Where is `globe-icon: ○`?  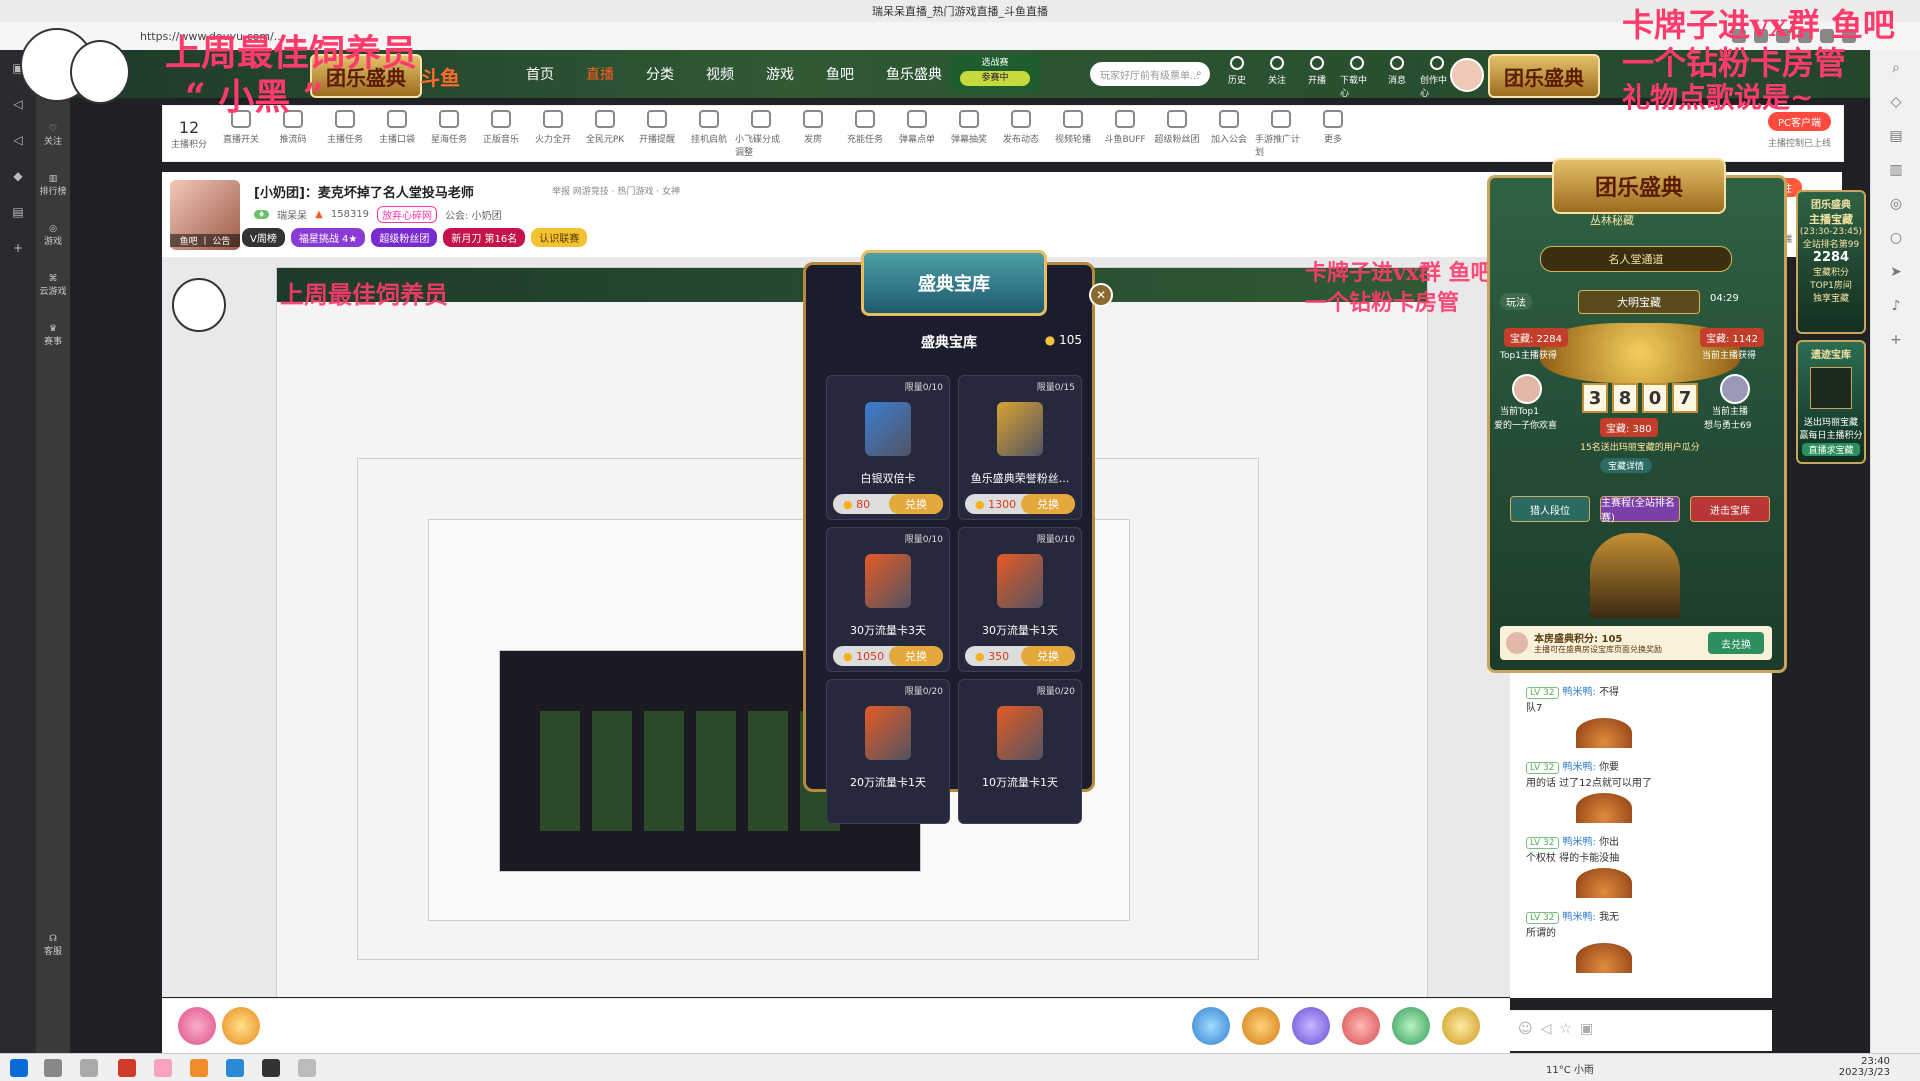 globe-icon: ○ is located at coordinates (1896, 238).